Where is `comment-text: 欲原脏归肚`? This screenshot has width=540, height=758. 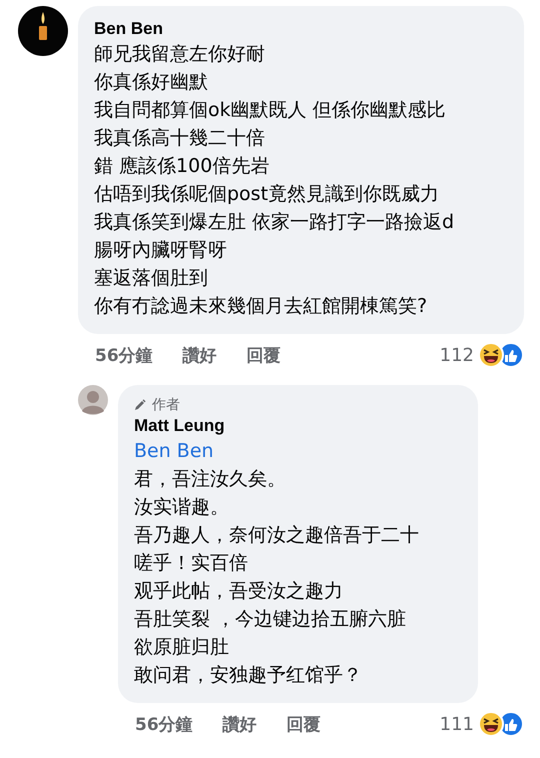 comment-text: 欲原脏归肚 is located at coordinates (182, 647).